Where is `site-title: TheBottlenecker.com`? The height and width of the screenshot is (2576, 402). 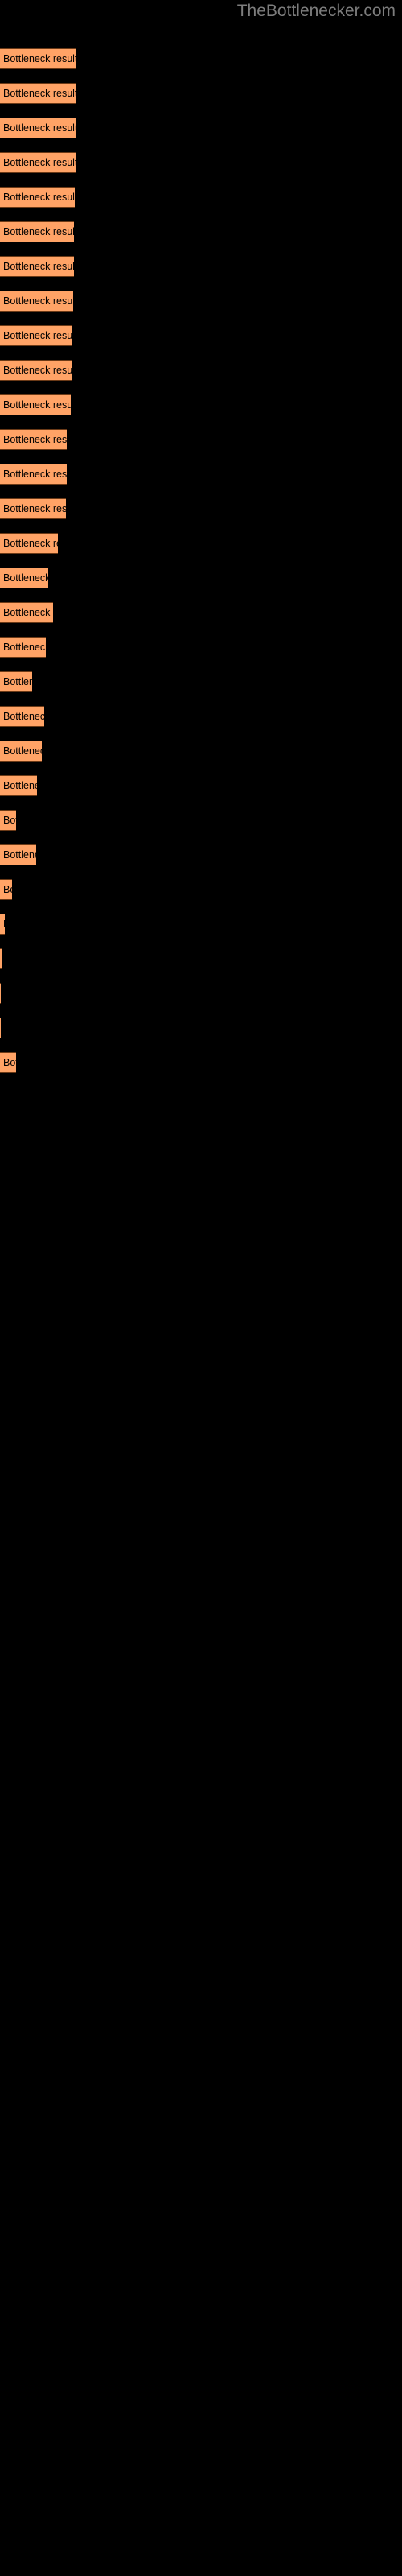
site-title: TheBottlenecker.com is located at coordinates (316, 11).